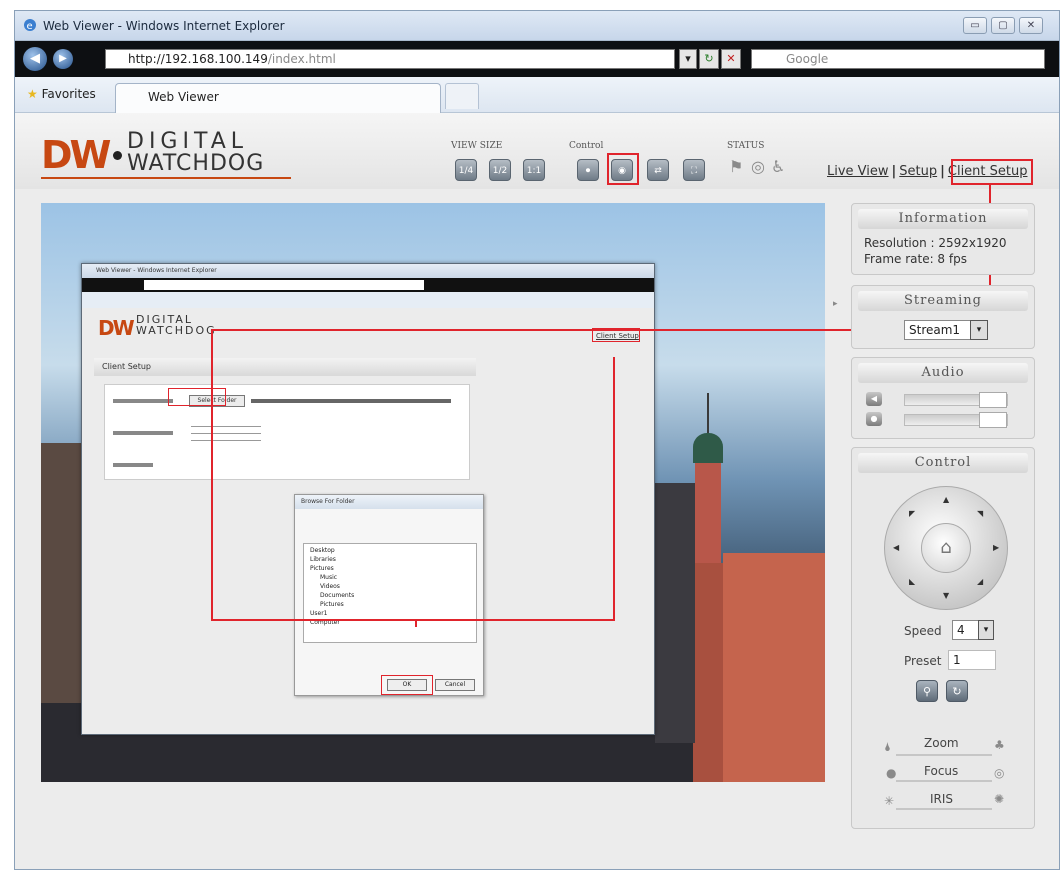  Describe the element at coordinates (301, 59) in the screenshot. I see `url-path: /index.html` at that location.